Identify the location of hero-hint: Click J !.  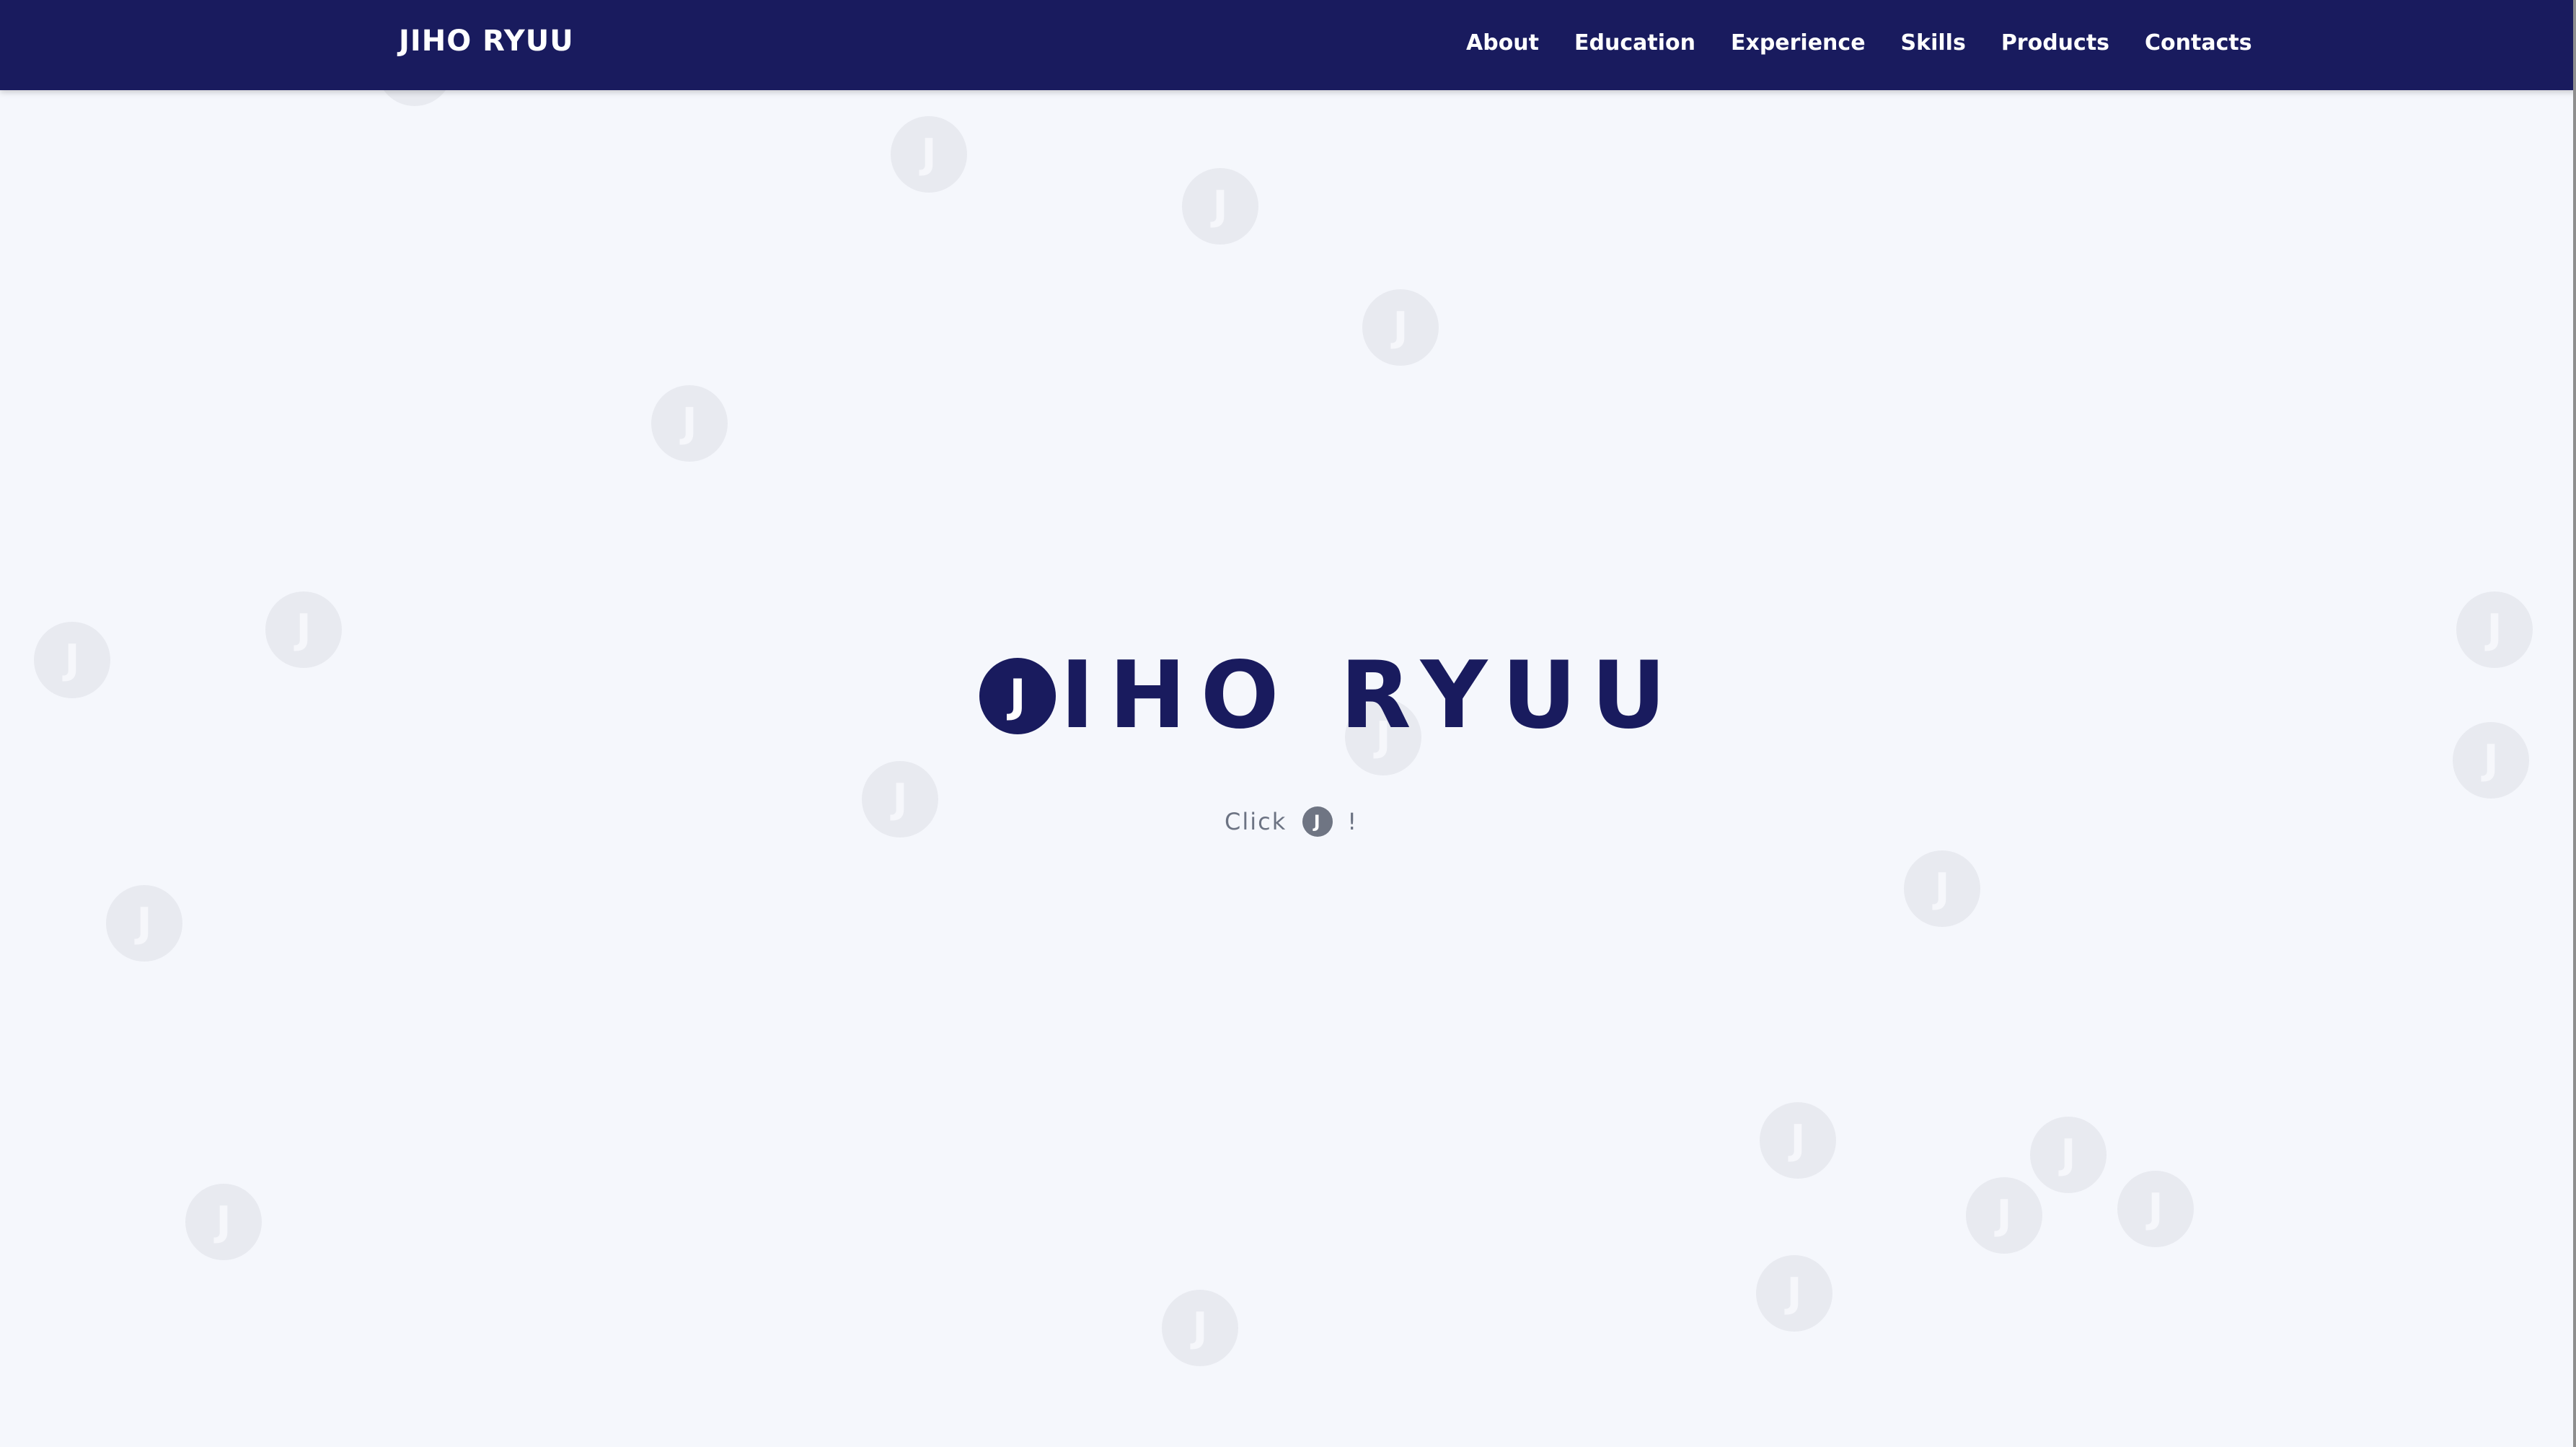
(1291, 821).